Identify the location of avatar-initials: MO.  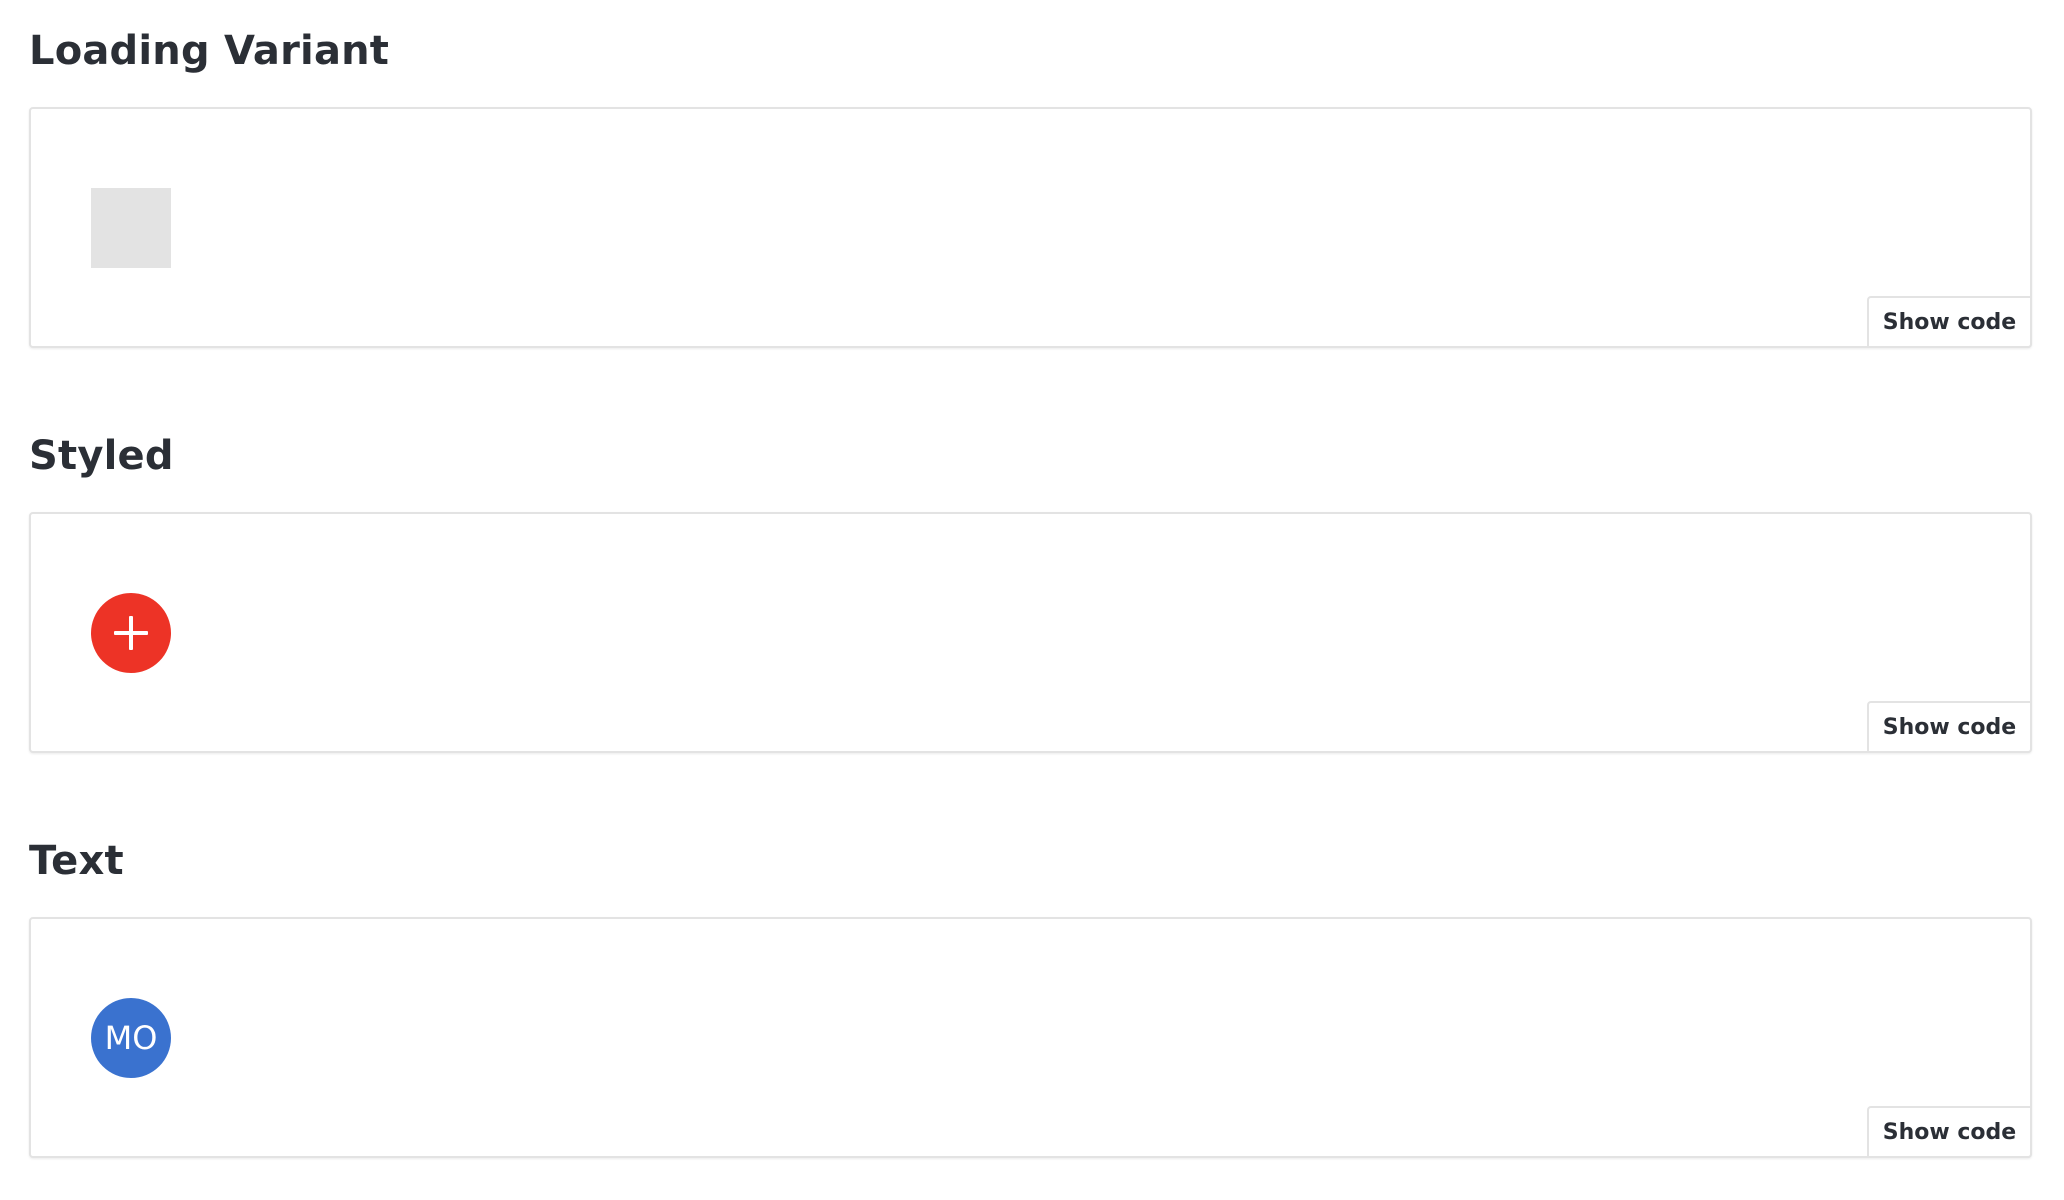
(131, 1038).